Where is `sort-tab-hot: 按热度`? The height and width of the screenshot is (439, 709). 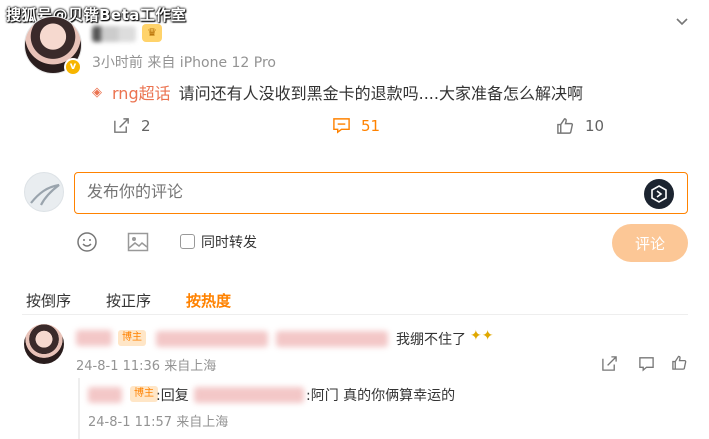 sort-tab-hot: 按热度 is located at coordinates (208, 300).